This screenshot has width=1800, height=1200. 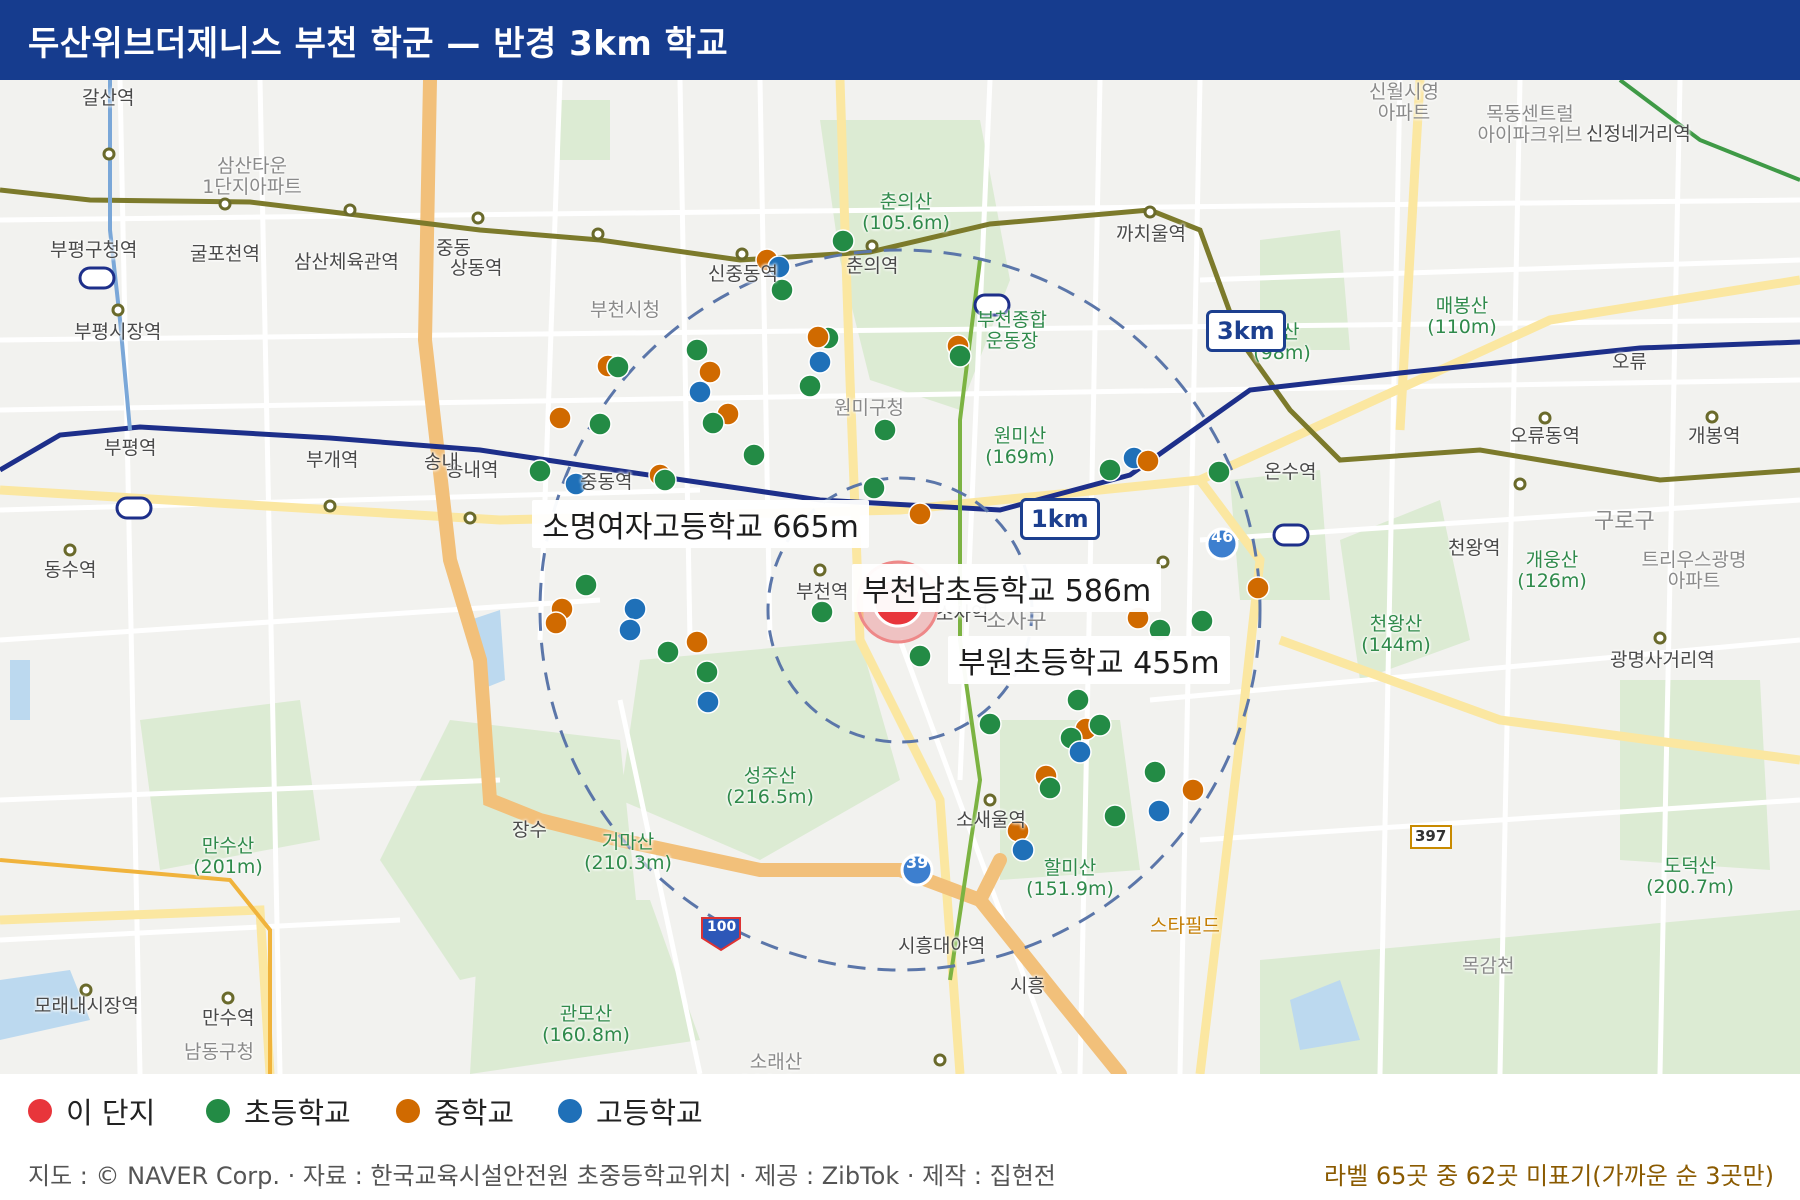 I want to click on station-label: 부천역, so click(x=822, y=592).